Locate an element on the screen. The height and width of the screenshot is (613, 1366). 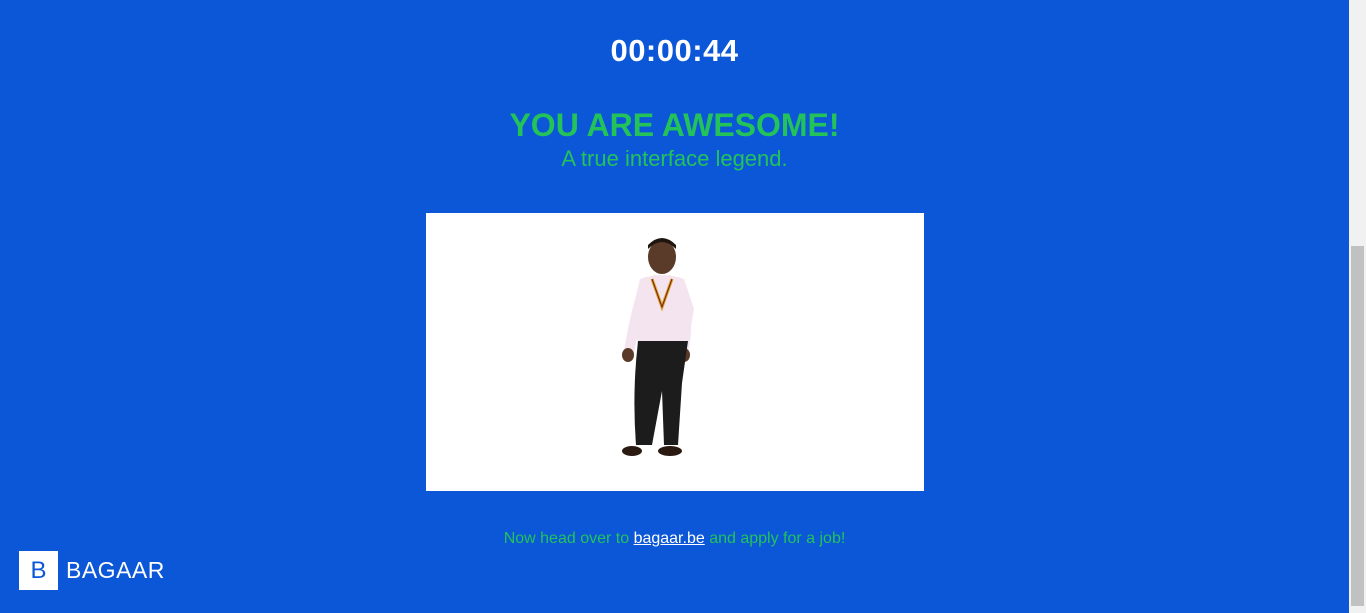
scrollbar-thumb is located at coordinates (1357, 426).